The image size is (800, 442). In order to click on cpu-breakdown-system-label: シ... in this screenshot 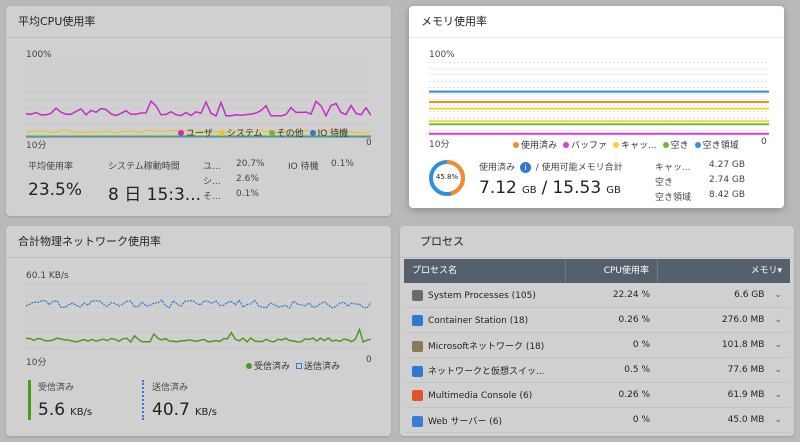, I will do `click(212, 182)`.